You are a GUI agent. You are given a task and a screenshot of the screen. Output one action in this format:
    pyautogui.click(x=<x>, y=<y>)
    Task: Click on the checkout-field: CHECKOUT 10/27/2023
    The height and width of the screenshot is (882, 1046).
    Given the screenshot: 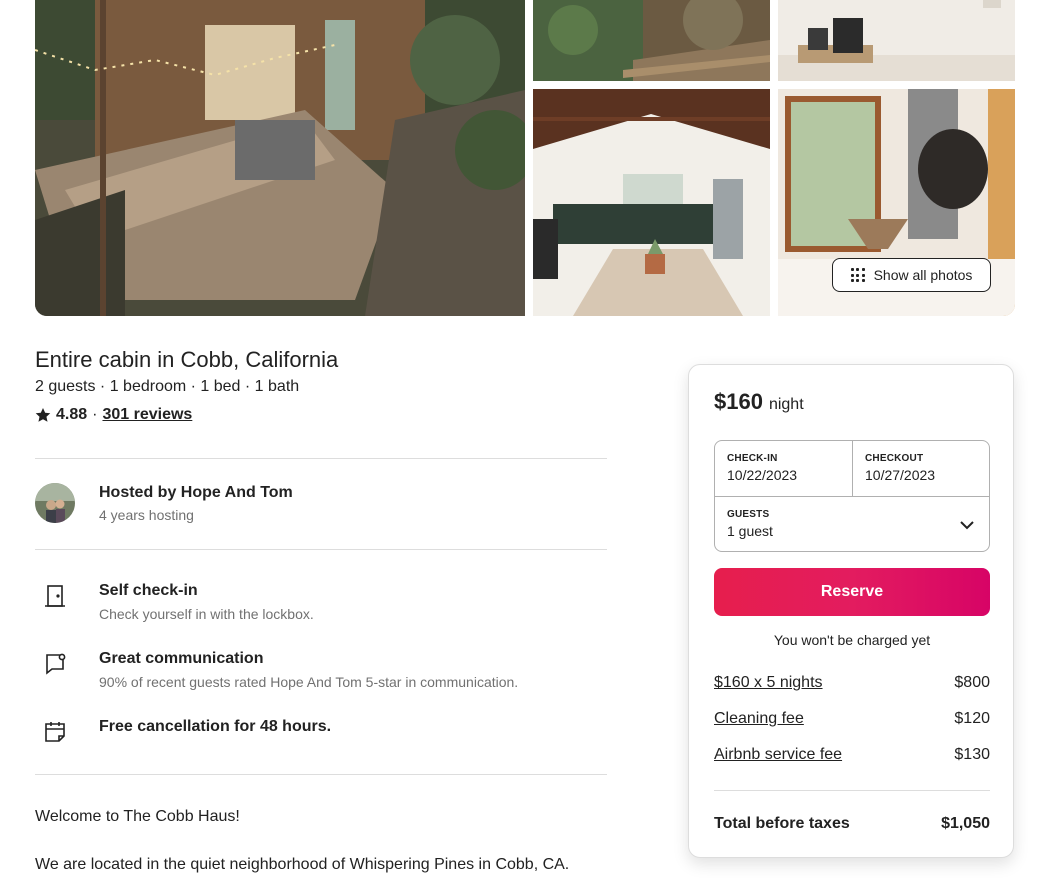 What is the action you would take?
    pyautogui.click(x=921, y=469)
    